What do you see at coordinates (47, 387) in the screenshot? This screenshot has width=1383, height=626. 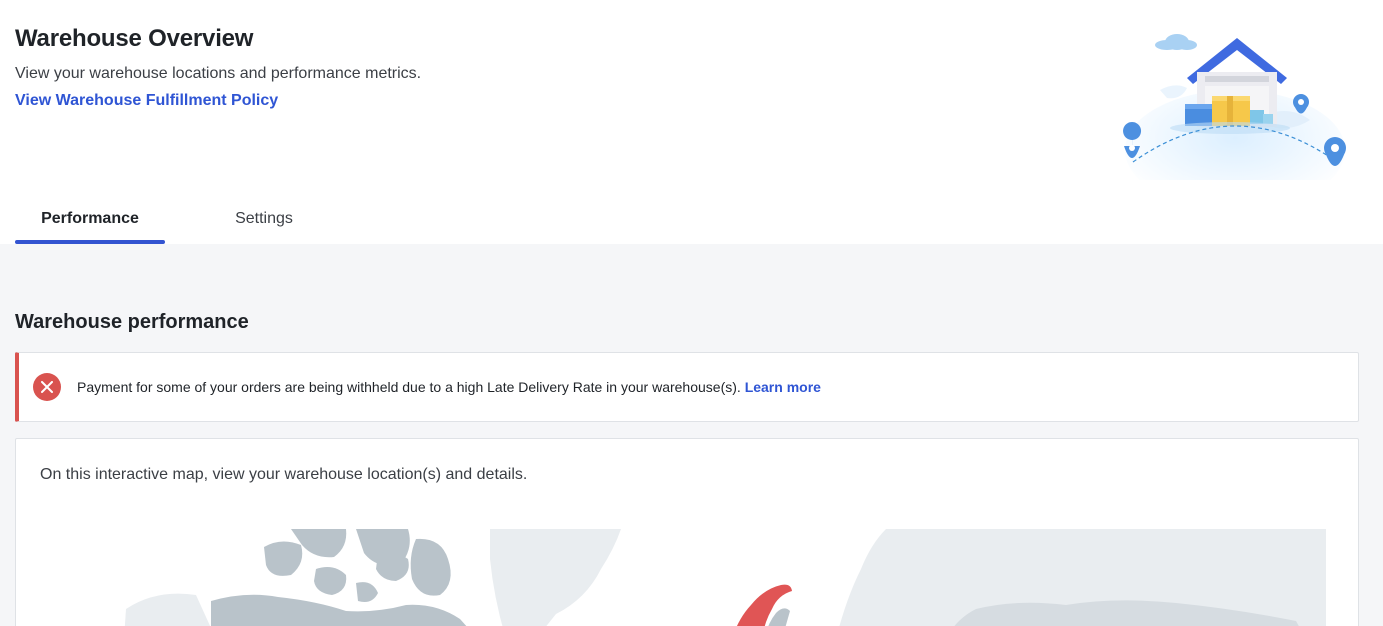 I see `error-x-icon` at bounding box center [47, 387].